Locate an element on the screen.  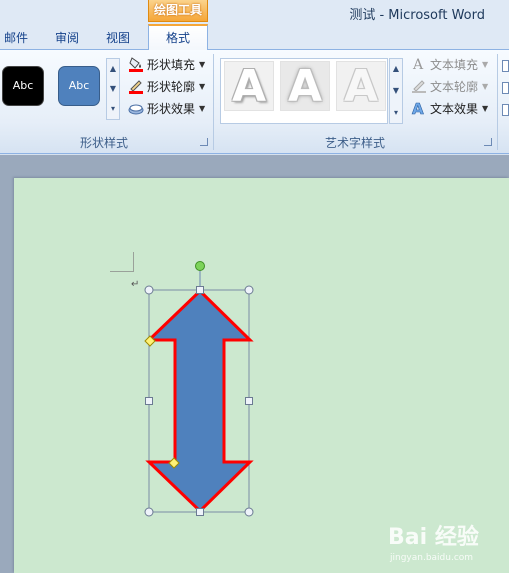
baidu-jingyan-watermark: Bai 经验 jingyan.baidu.com is located at coordinates (445, 542).